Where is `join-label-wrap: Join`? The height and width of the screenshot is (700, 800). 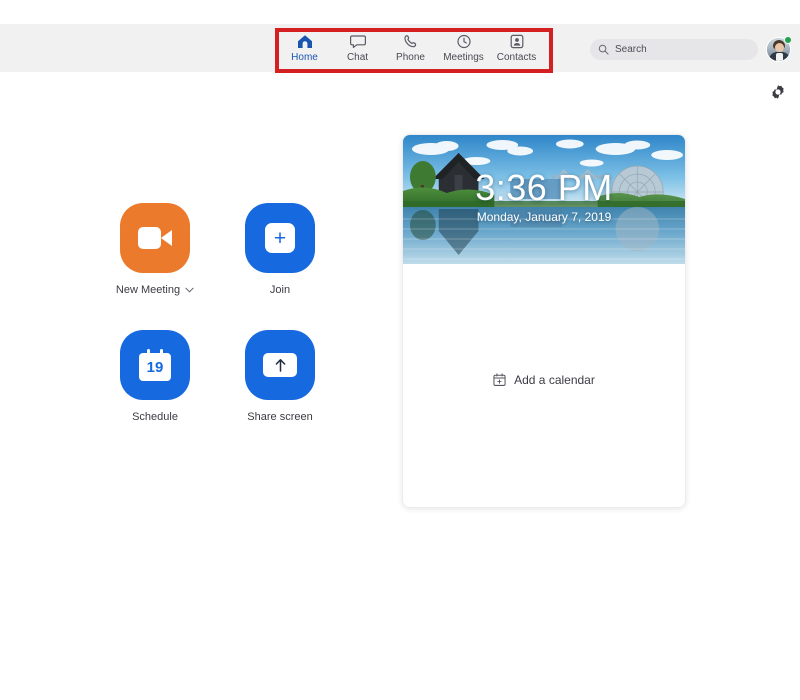 join-label-wrap: Join is located at coordinates (280, 290).